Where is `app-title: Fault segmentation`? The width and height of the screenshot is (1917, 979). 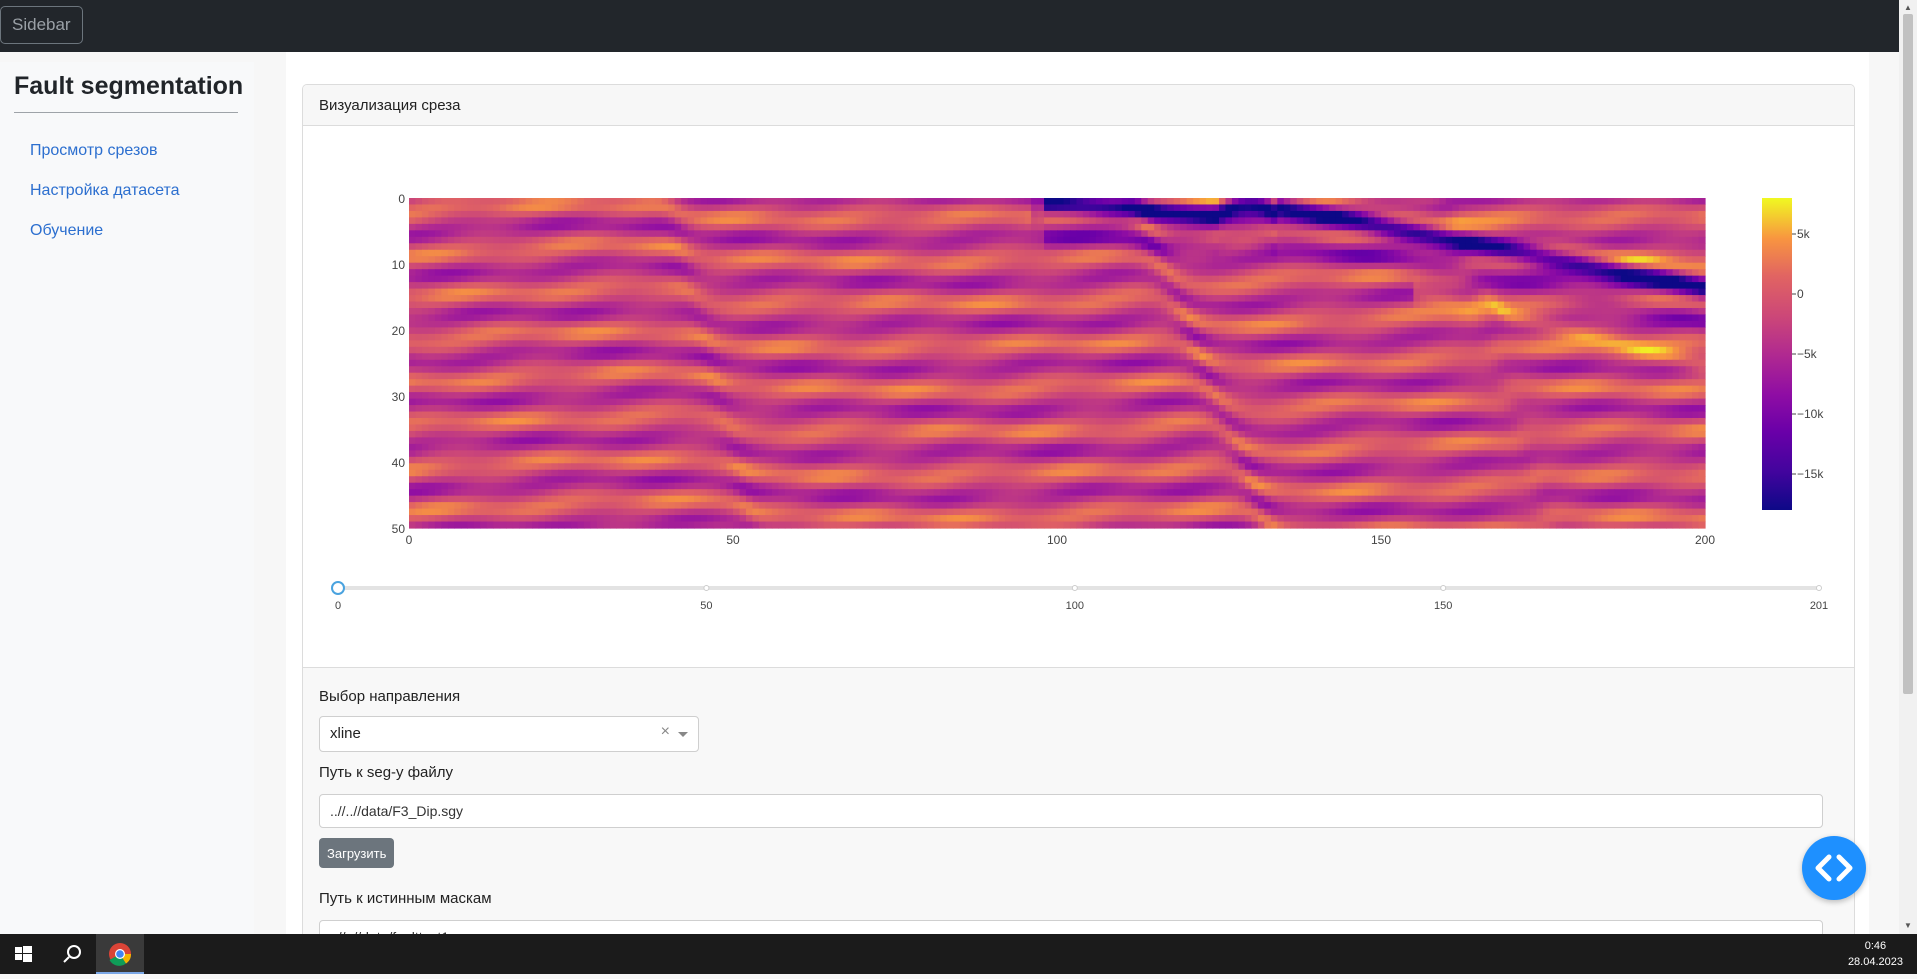 app-title: Fault segmentation is located at coordinates (128, 86).